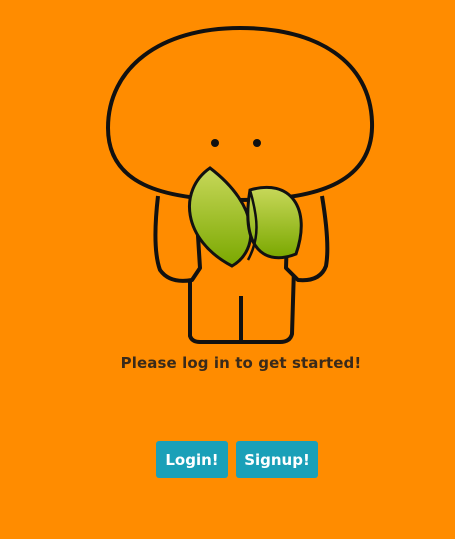 This screenshot has width=455, height=539. I want to click on signup-button: Signup!, so click(277, 459).